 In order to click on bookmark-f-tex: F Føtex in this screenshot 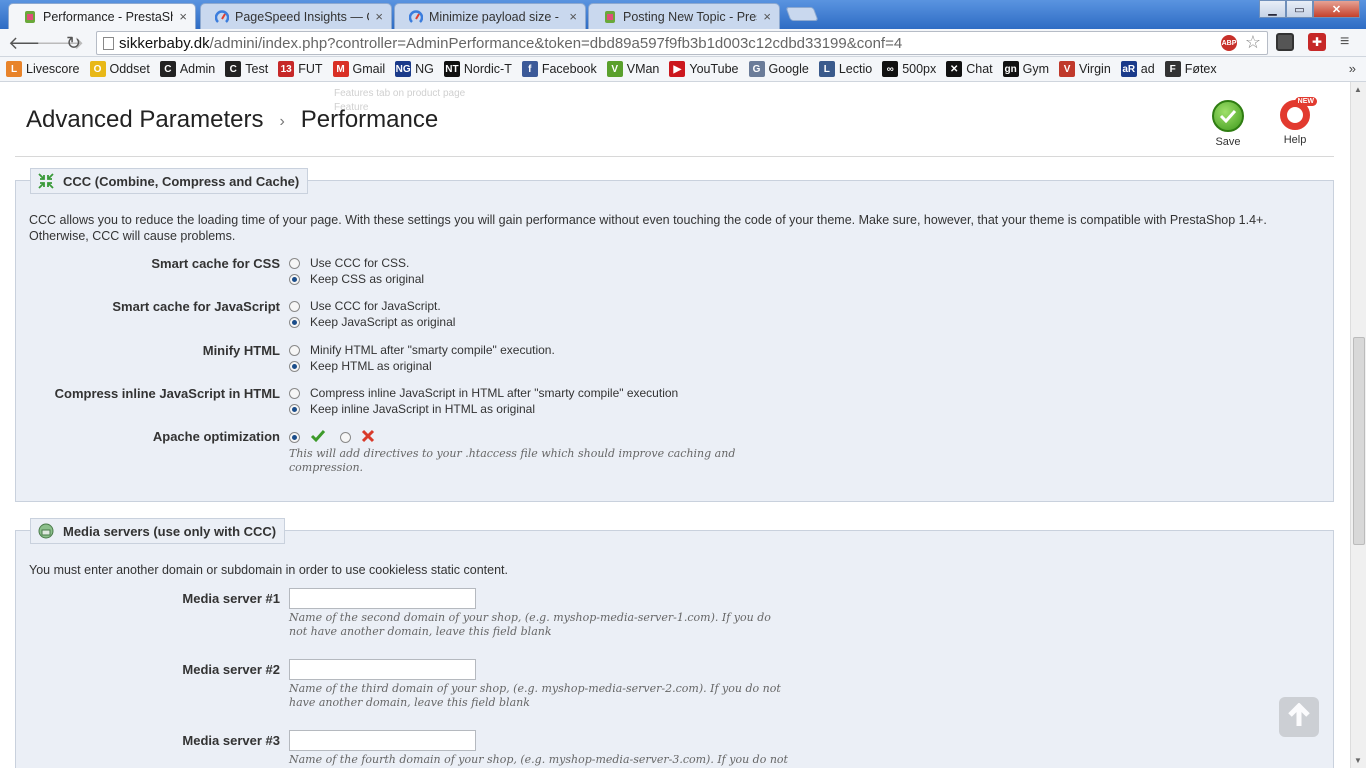, I will do `click(1190, 69)`.